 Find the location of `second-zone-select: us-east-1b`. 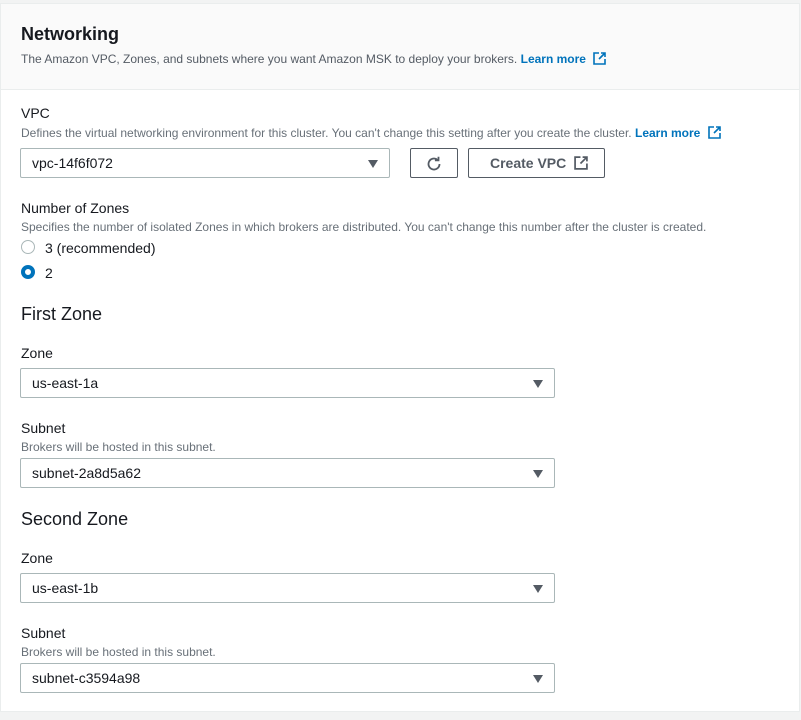

second-zone-select: us-east-1b is located at coordinates (287, 588).